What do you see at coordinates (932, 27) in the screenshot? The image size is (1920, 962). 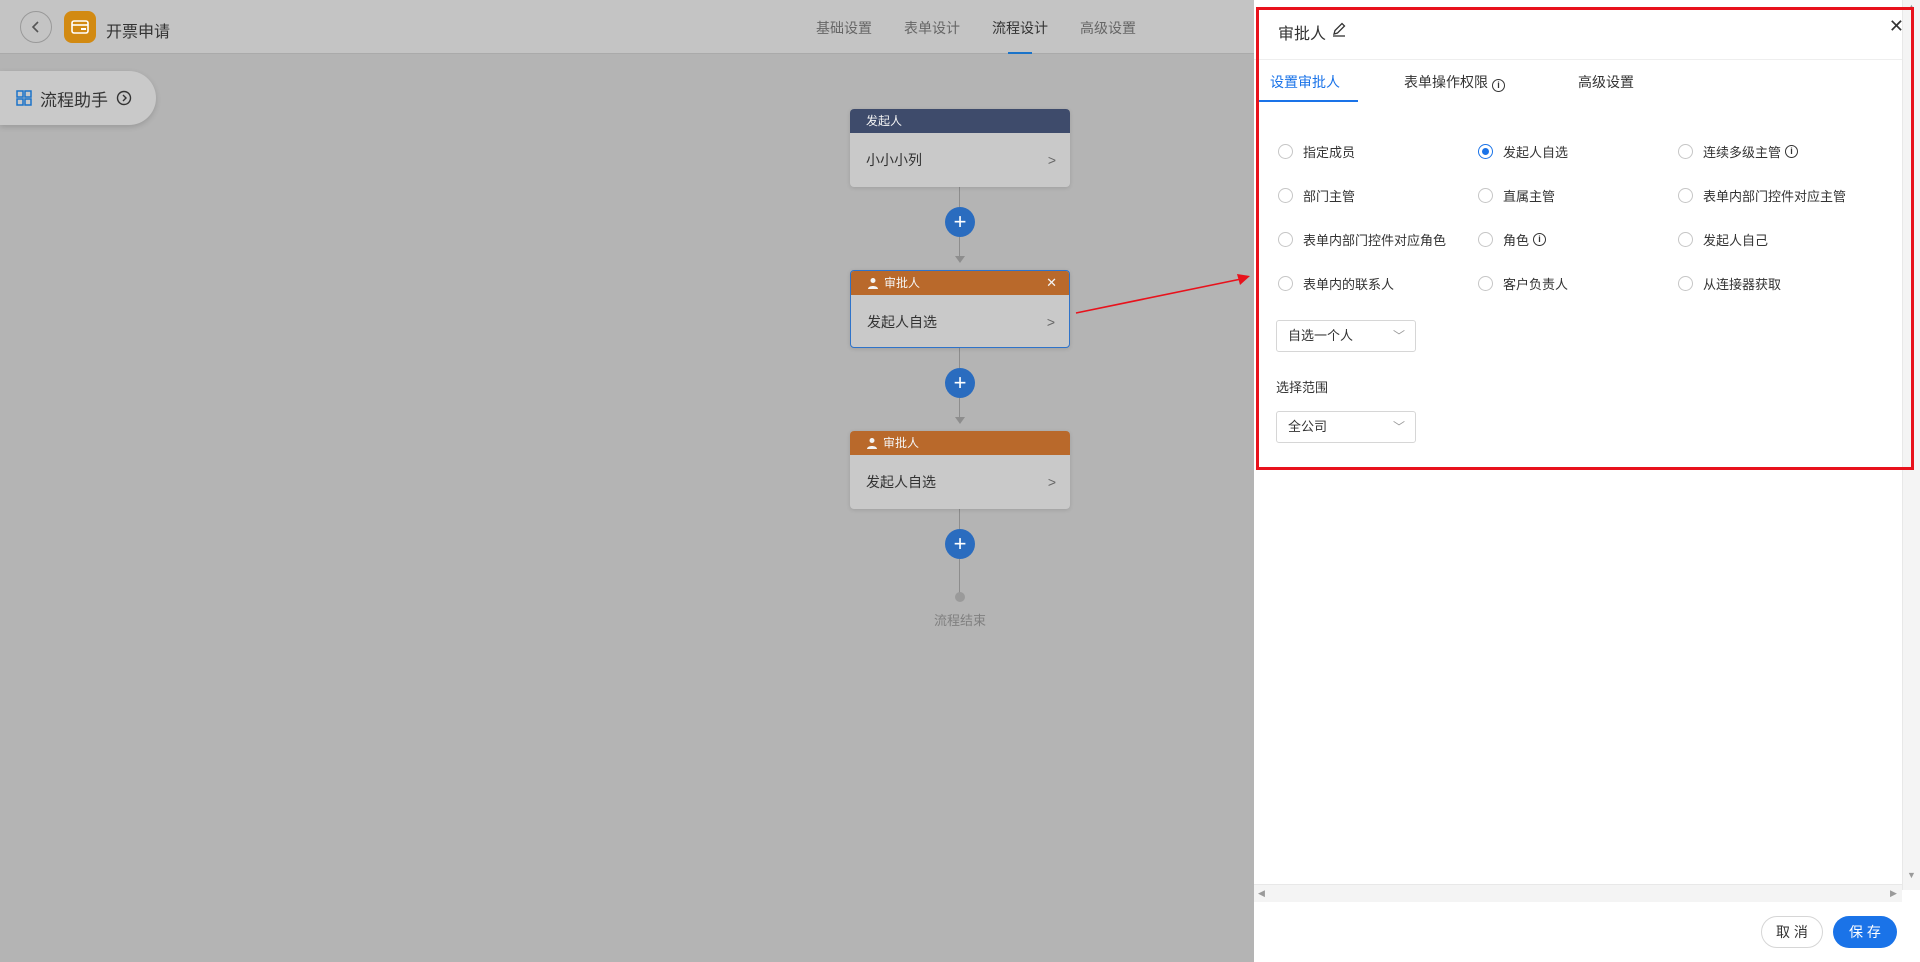 I see `tab-form-design: 表单设计` at bounding box center [932, 27].